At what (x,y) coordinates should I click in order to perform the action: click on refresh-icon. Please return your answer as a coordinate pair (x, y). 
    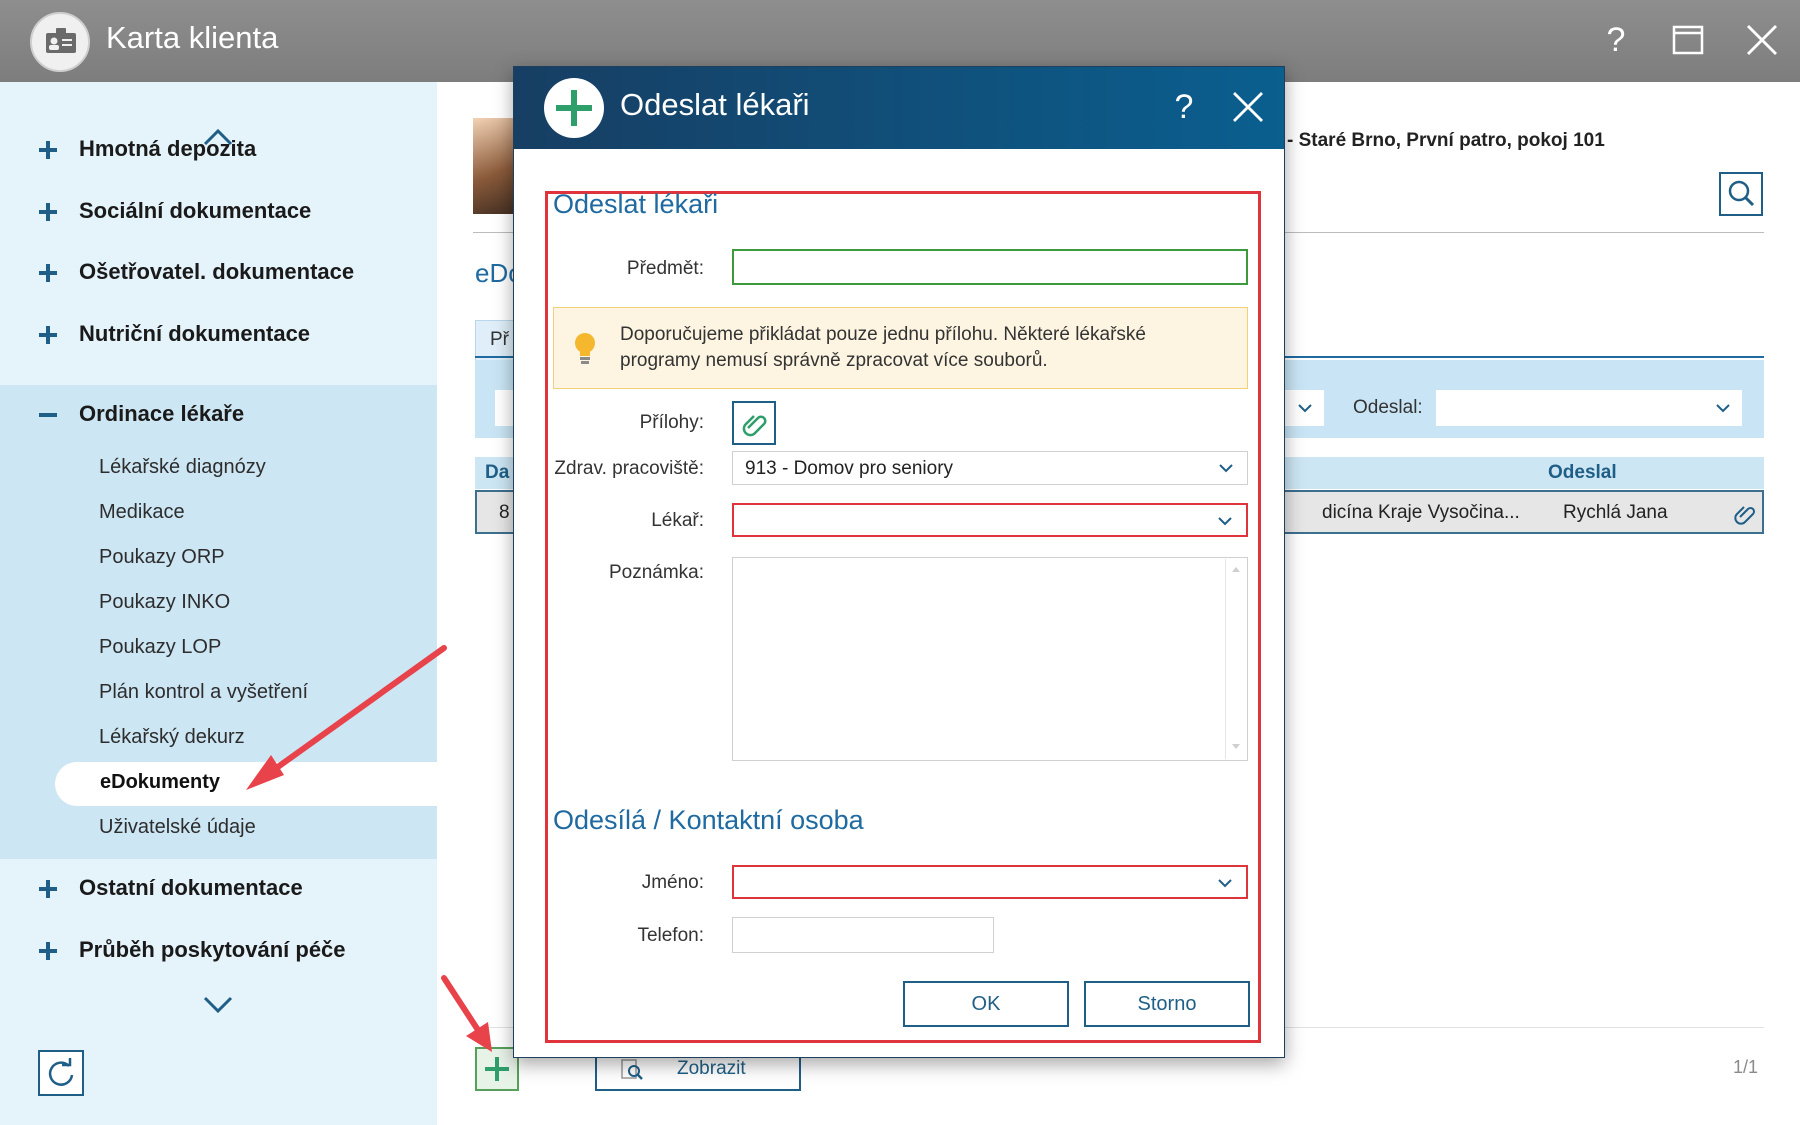
    Looking at the image, I should click on (61, 1072).